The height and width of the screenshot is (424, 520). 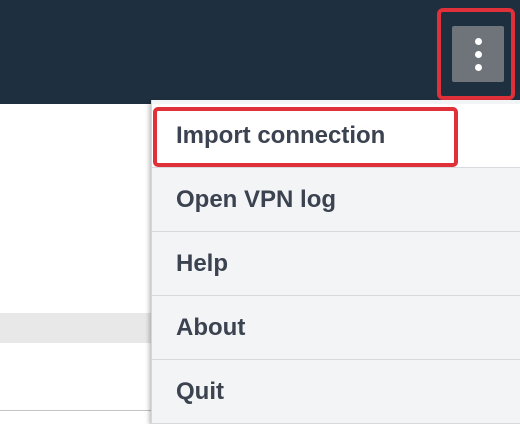 I want to click on menu-item-quit: Quit, so click(x=336, y=392).